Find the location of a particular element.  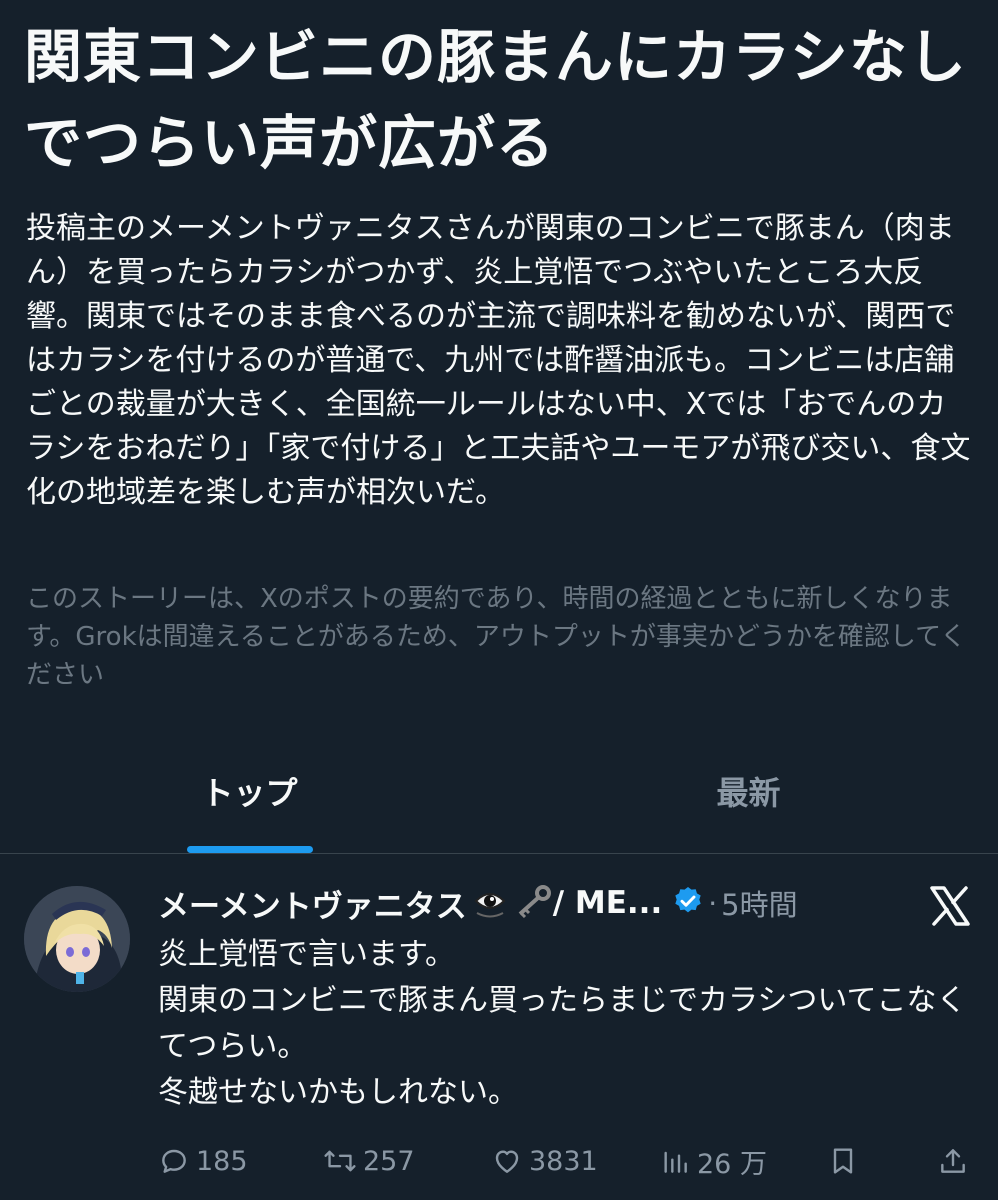

bookmark-button is located at coordinates (882, 1161).